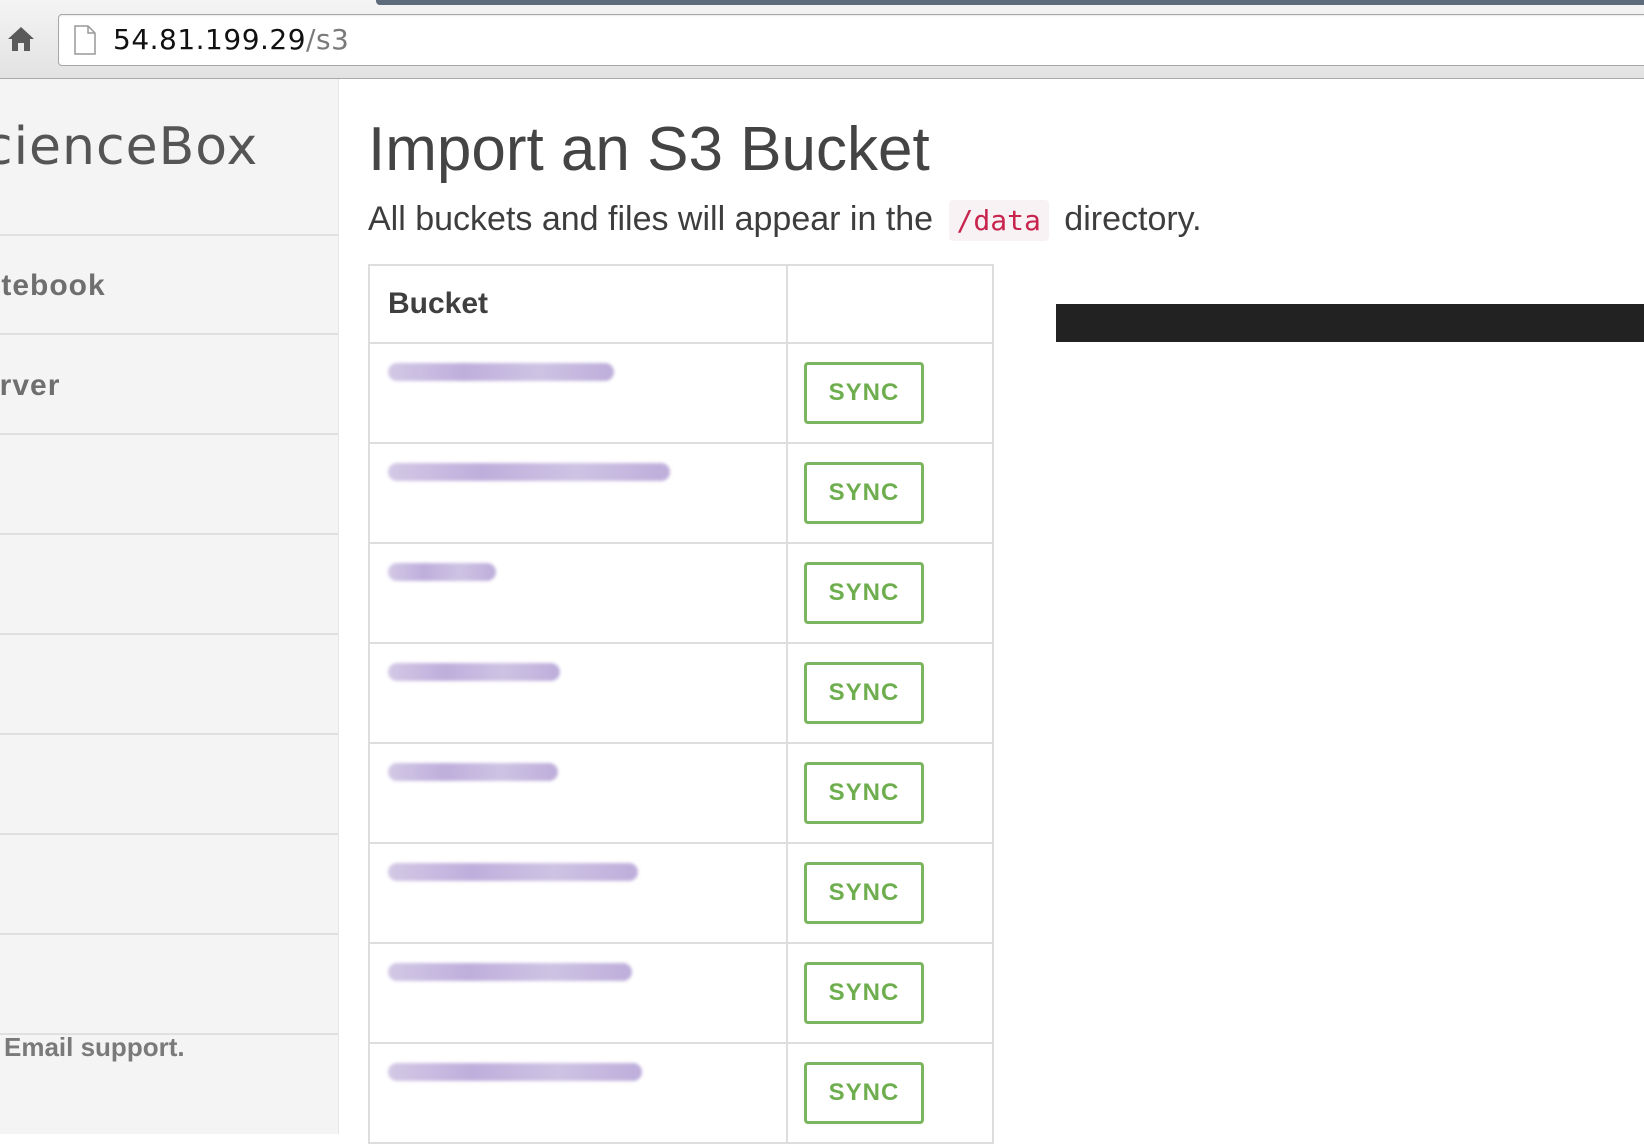  Describe the element at coordinates (85, 40) in the screenshot. I see `document-icon` at that location.